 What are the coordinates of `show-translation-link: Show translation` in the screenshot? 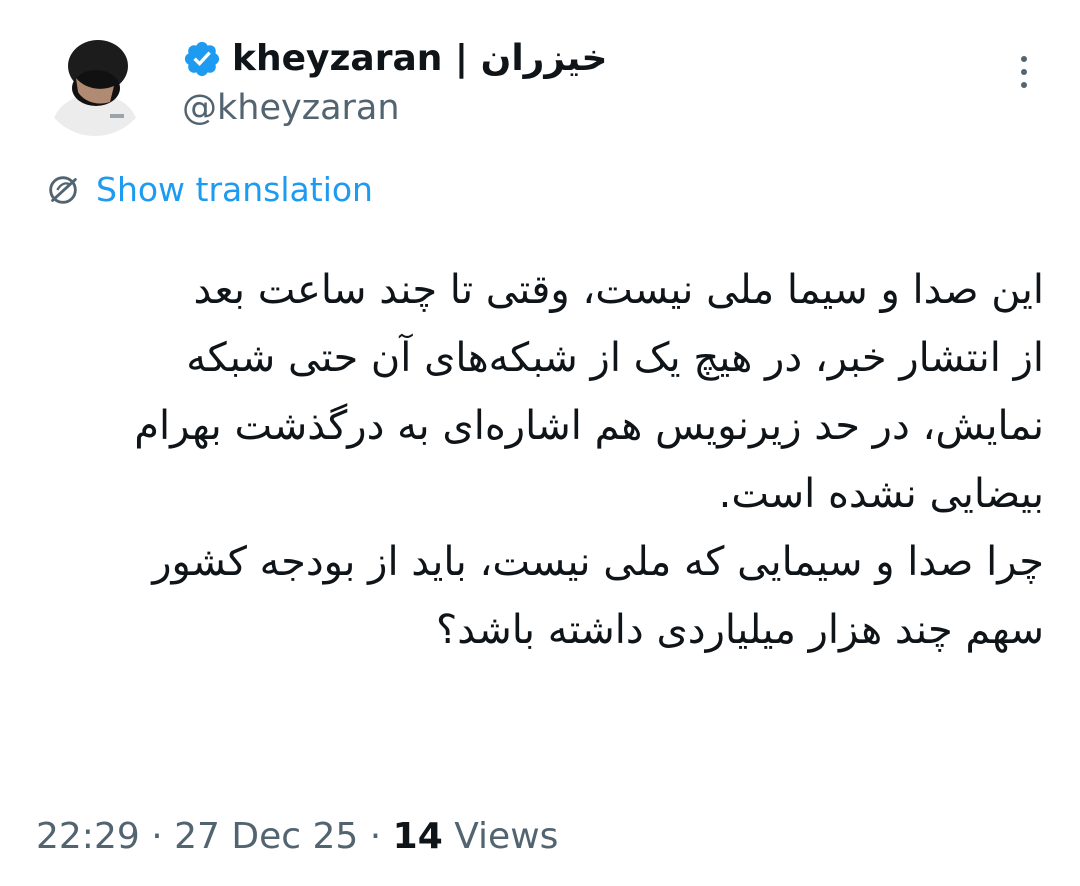 It's located at (208, 189).